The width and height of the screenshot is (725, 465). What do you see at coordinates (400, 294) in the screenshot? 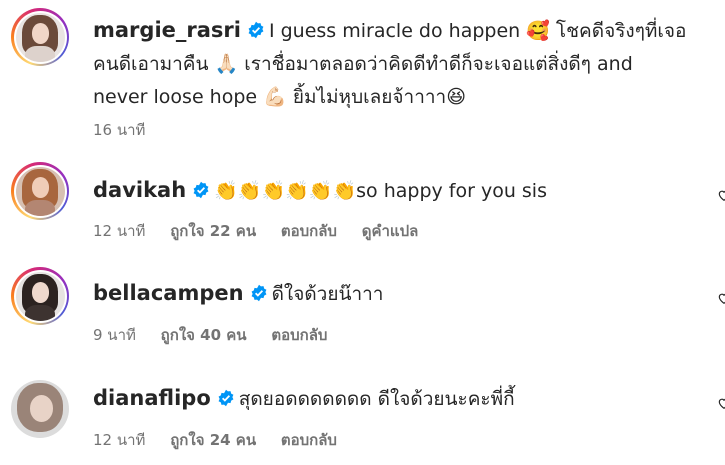
I see `comment-text: bellacampen ดีใจด้วยน๊าาา` at bounding box center [400, 294].